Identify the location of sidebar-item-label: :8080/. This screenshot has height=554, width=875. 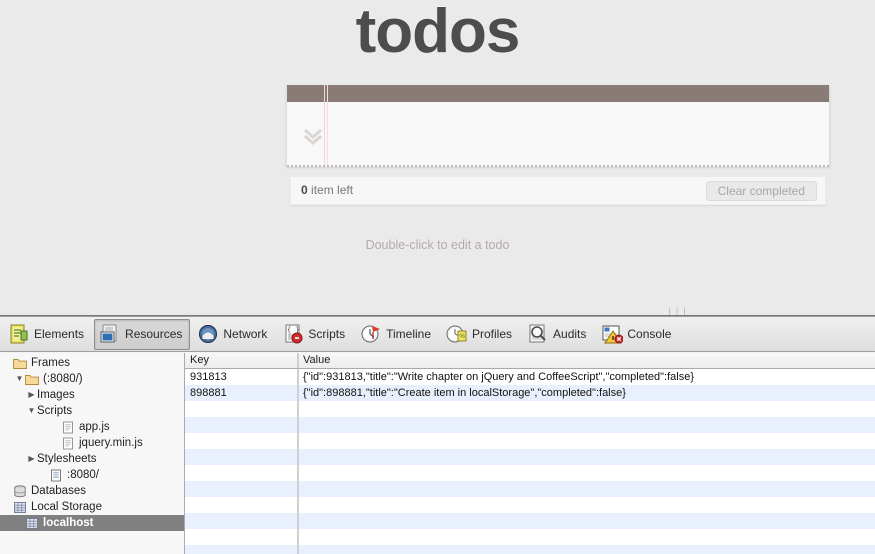
(83, 475).